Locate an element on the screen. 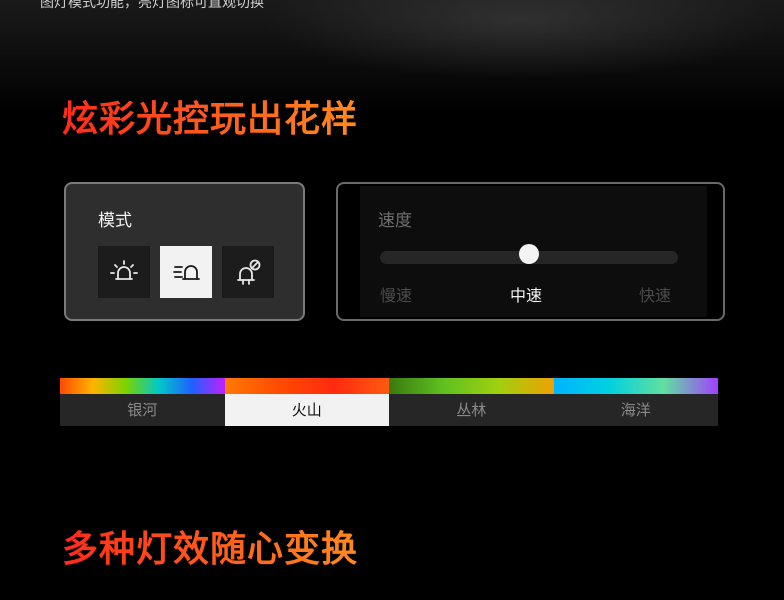 The width and height of the screenshot is (784, 600). tab-label: 丛林 is located at coordinates (471, 410).